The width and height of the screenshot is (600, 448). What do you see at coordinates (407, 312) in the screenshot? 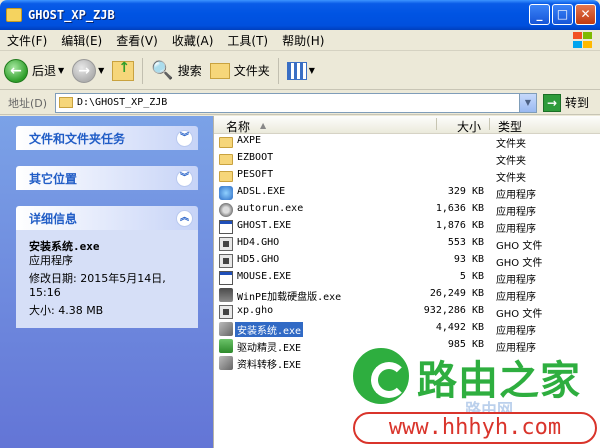
I see `file-row: xp.gho 932,286 KB GHO 文件` at bounding box center [407, 312].